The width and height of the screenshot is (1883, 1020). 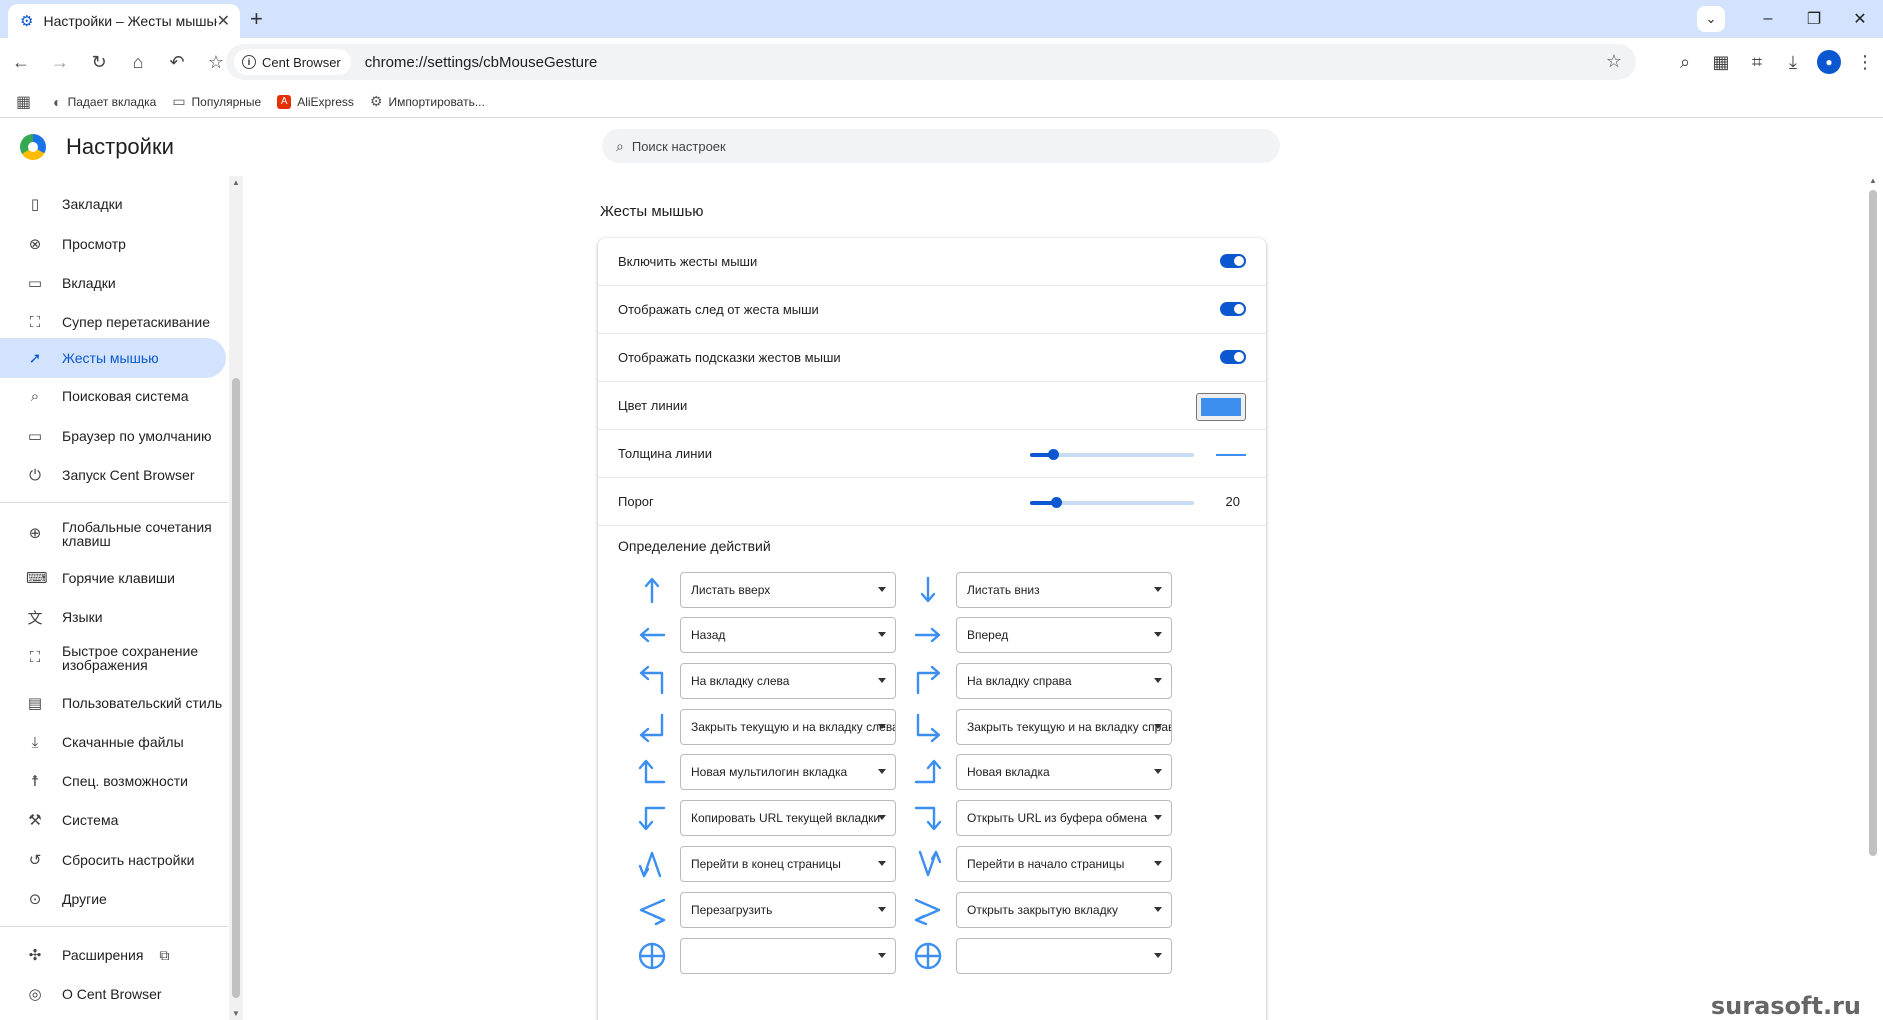 What do you see at coordinates (481, 62) in the screenshot?
I see `url-text: chrome://settings/cbMouseGesture` at bounding box center [481, 62].